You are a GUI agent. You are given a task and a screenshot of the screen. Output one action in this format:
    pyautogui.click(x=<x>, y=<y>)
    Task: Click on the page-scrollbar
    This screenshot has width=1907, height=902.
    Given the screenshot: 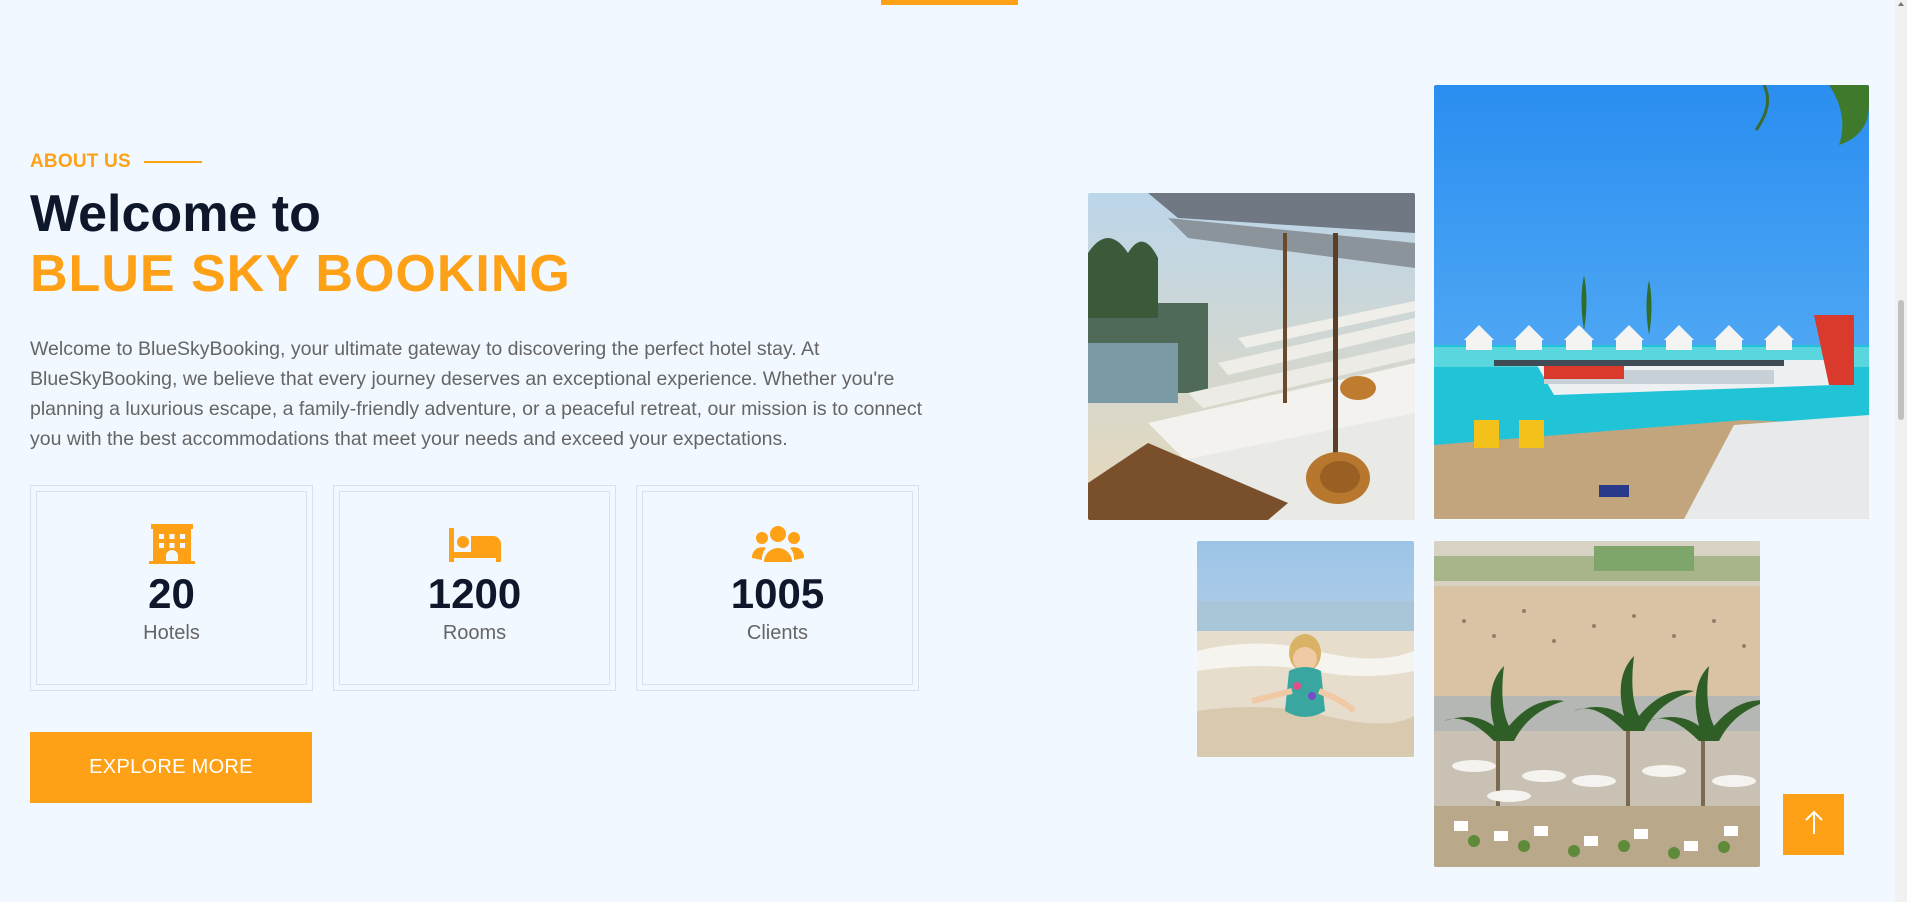 What is the action you would take?
    pyautogui.click(x=1901, y=451)
    